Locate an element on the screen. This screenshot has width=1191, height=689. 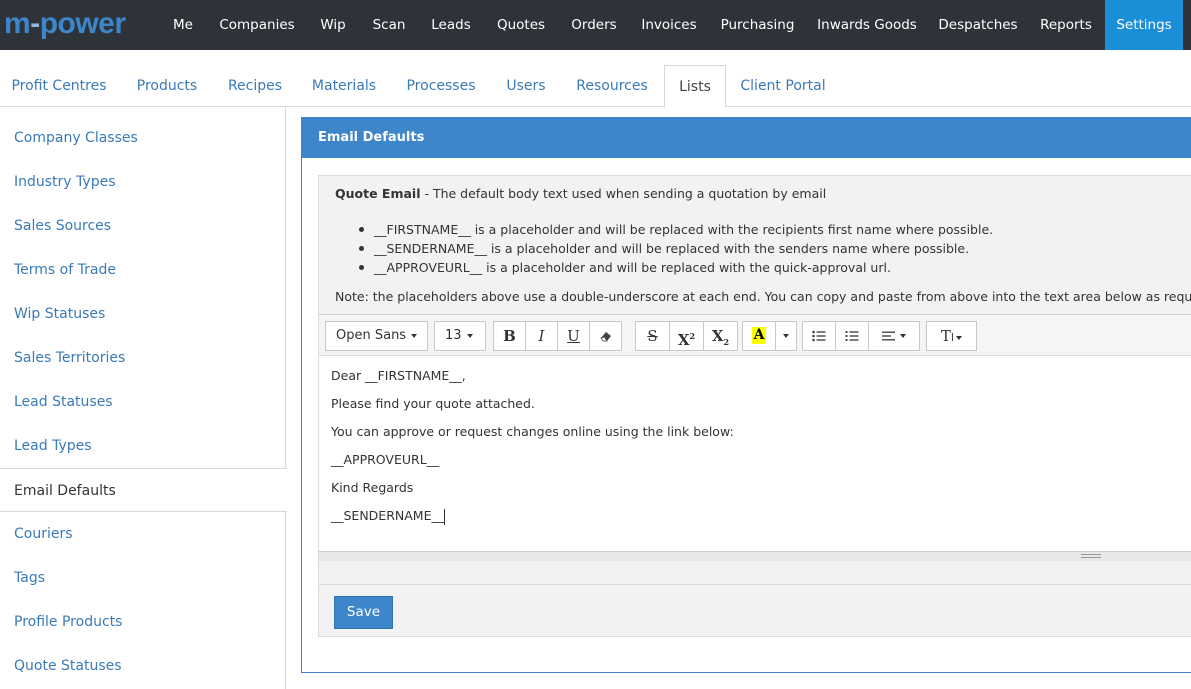
nav-me: Me is located at coordinates (183, 25).